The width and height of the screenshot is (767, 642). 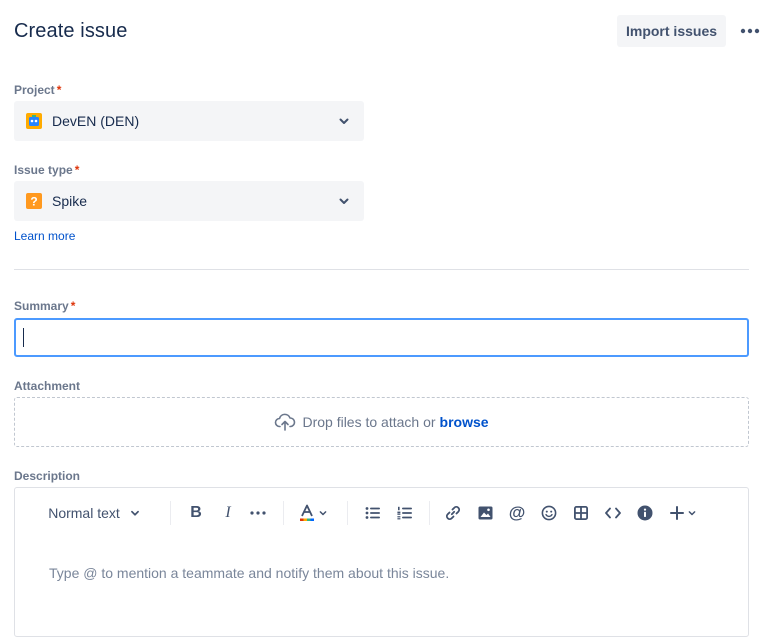 I want to click on image-icon, so click(x=485, y=513).